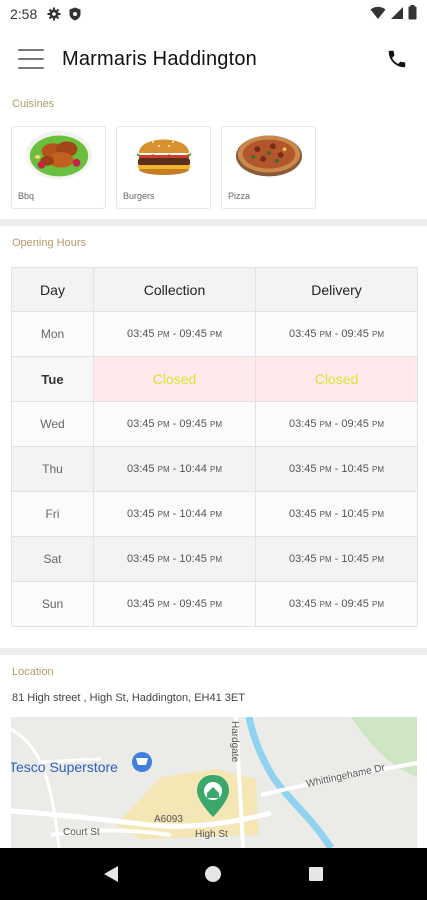  What do you see at coordinates (336, 379) in the screenshot?
I see `delivery-closed-cell: Closed` at bounding box center [336, 379].